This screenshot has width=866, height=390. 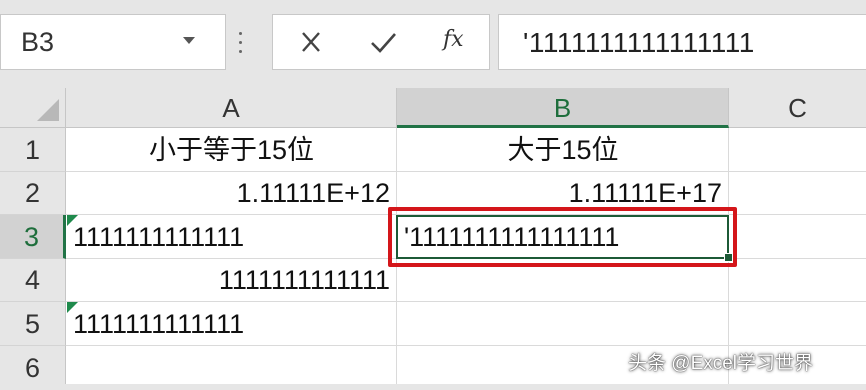 I want to click on formula-value: '1111111111111111, so click(x=639, y=42).